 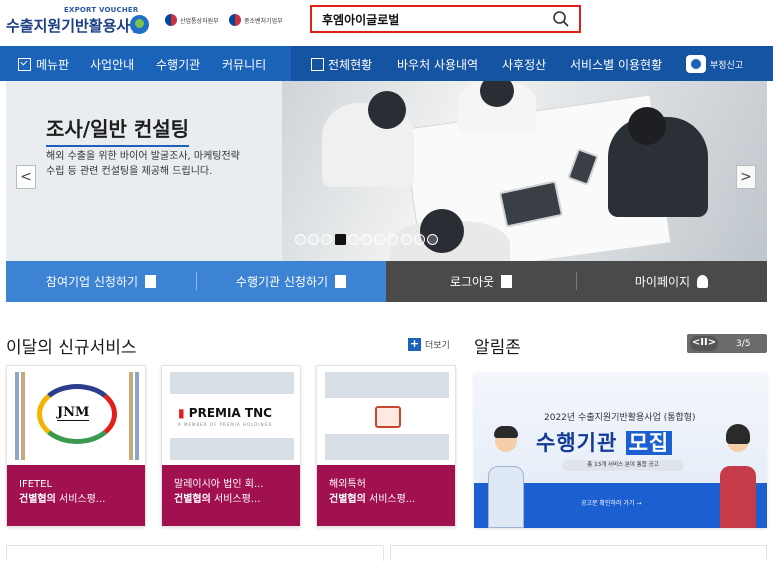 What do you see at coordinates (437, 64) in the screenshot?
I see `nav-item-voucher-usage: 바우처 사용내역` at bounding box center [437, 64].